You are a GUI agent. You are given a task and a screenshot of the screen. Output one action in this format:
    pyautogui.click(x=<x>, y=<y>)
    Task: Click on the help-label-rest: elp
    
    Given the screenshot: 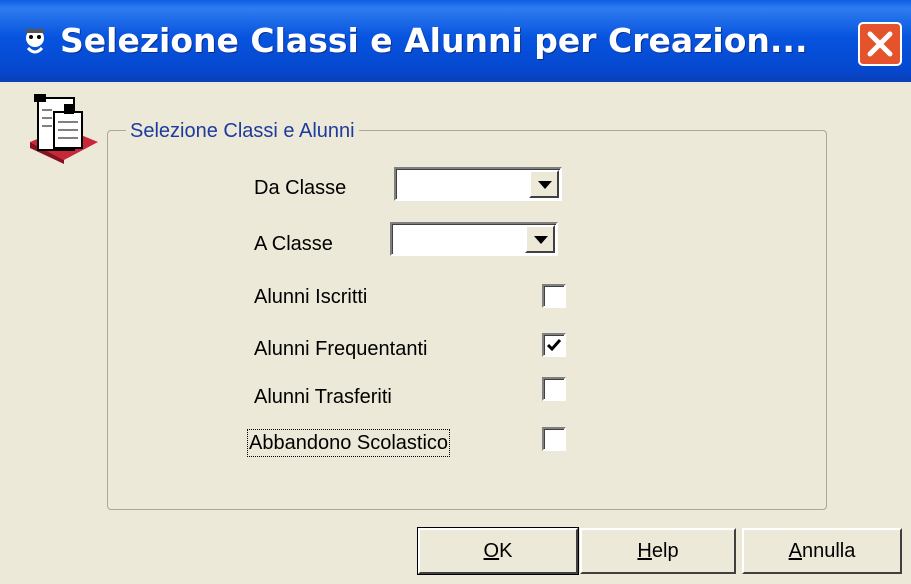 What is the action you would take?
    pyautogui.click(x=665, y=551)
    